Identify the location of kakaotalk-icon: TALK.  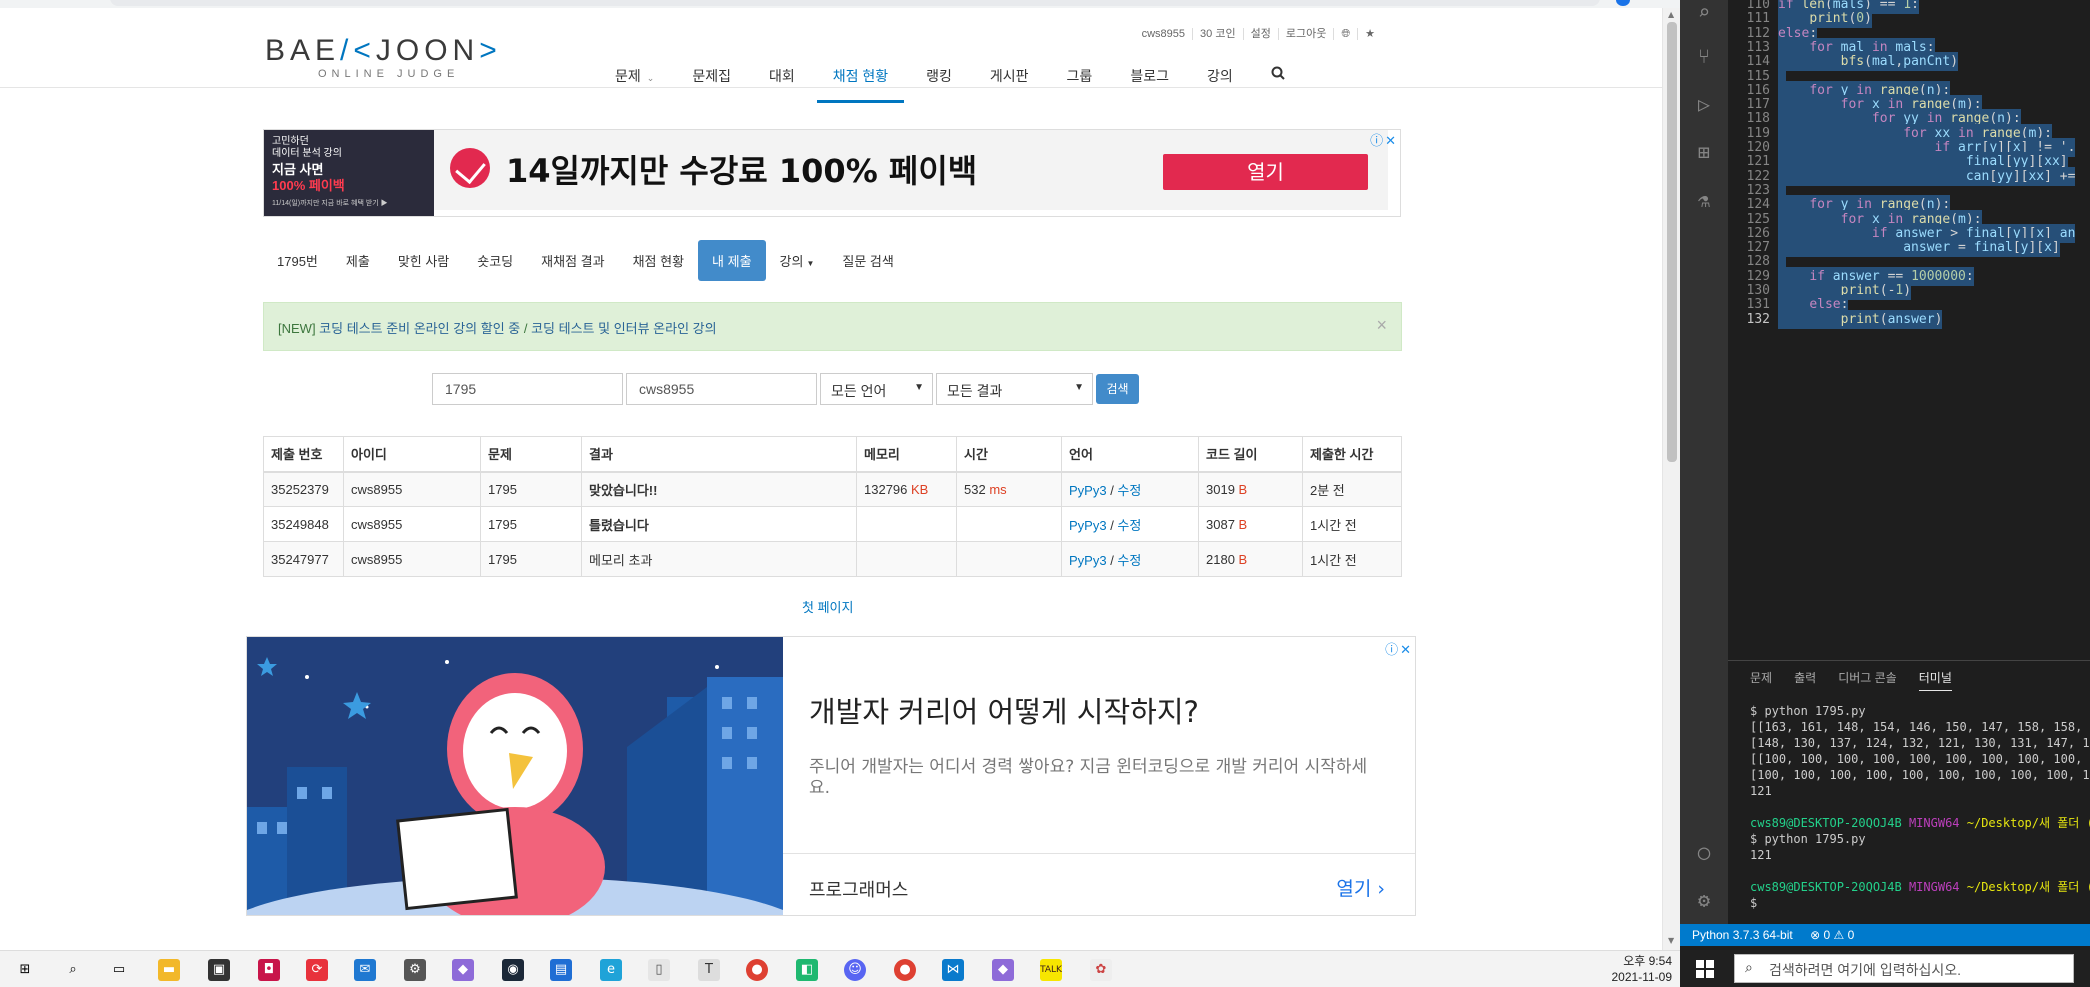
(1051, 970).